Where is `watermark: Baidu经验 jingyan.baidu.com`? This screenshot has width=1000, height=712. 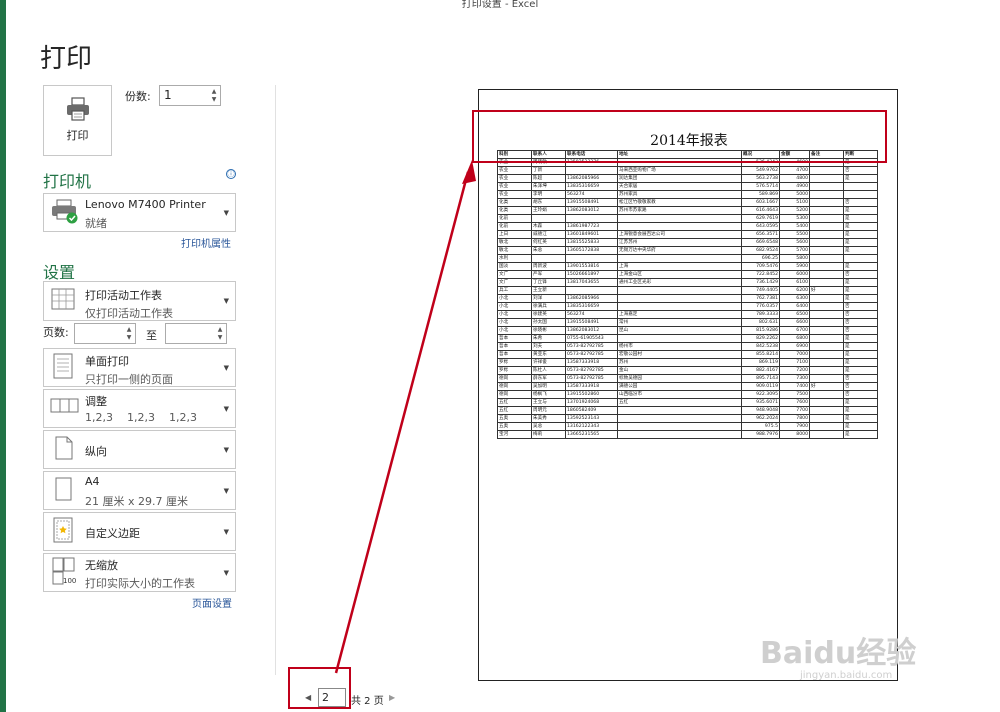 watermark: Baidu经验 jingyan.baidu.com is located at coordinates (838, 654).